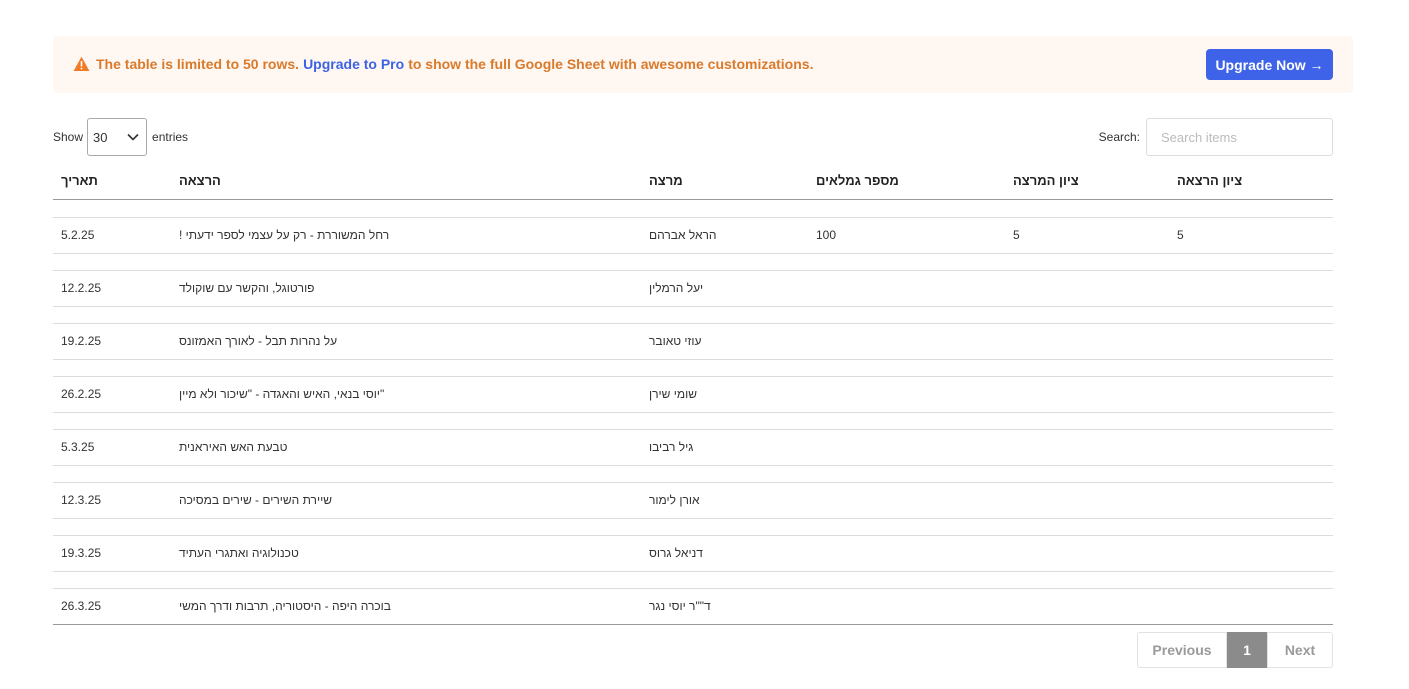 This screenshot has width=1409, height=689. I want to click on search-label: Search:, so click(1119, 137).